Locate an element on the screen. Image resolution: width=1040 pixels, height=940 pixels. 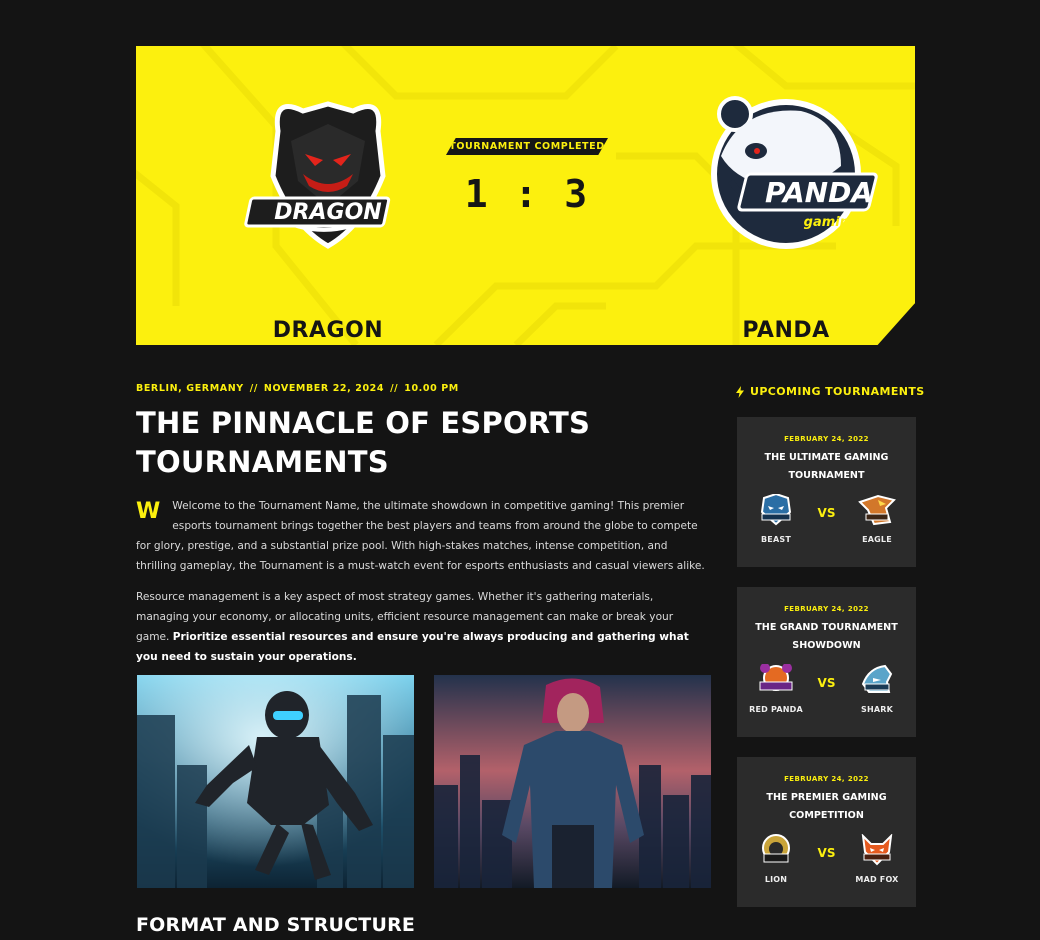
bolt-icon is located at coordinates (740, 391).